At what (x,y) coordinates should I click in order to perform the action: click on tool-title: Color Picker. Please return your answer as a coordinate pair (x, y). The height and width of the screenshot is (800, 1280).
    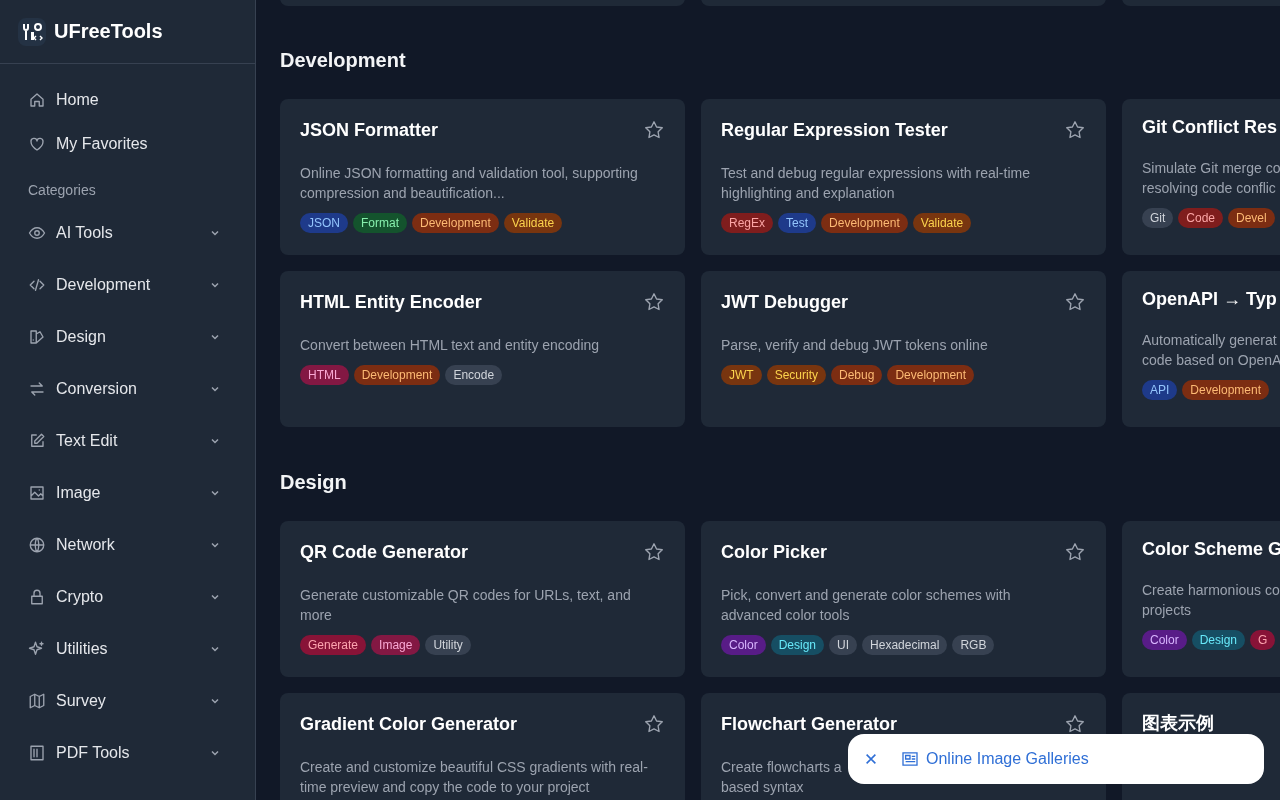
    Looking at the image, I should click on (774, 552).